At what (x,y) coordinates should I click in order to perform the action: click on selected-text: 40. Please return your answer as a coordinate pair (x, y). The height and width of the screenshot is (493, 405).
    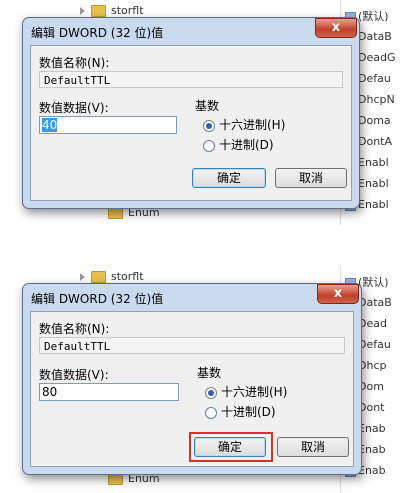
    Looking at the image, I should click on (50, 125).